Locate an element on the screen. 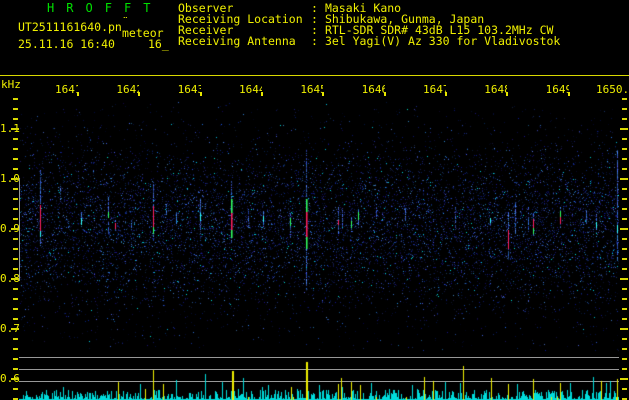  time-label: 1644 is located at coordinates (250, 90).